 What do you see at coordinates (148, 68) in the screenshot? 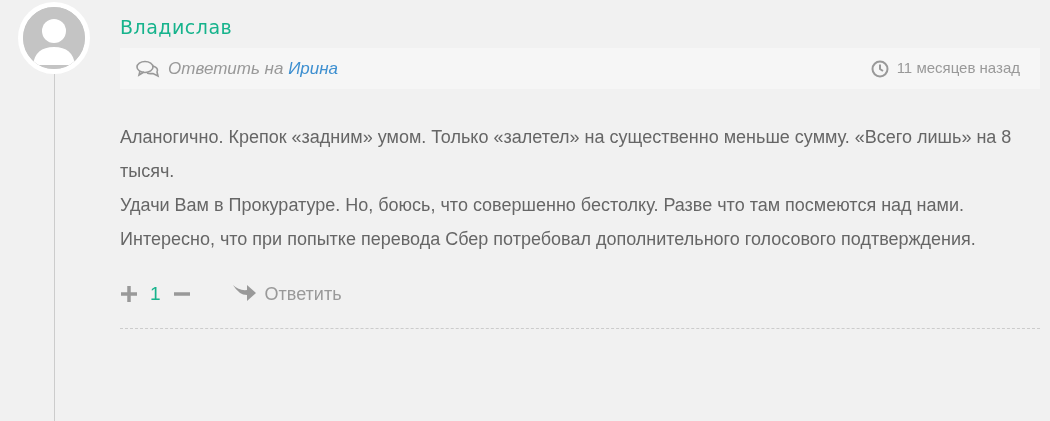
I see `chat-icon` at bounding box center [148, 68].